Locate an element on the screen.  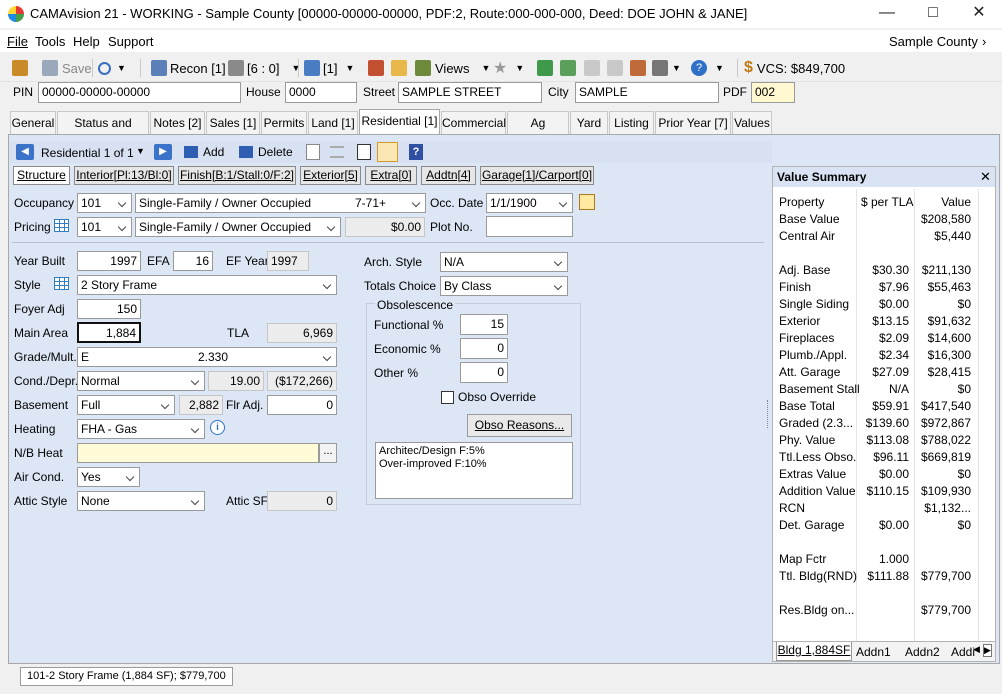
menu-support: Support is located at coordinates (131, 41).